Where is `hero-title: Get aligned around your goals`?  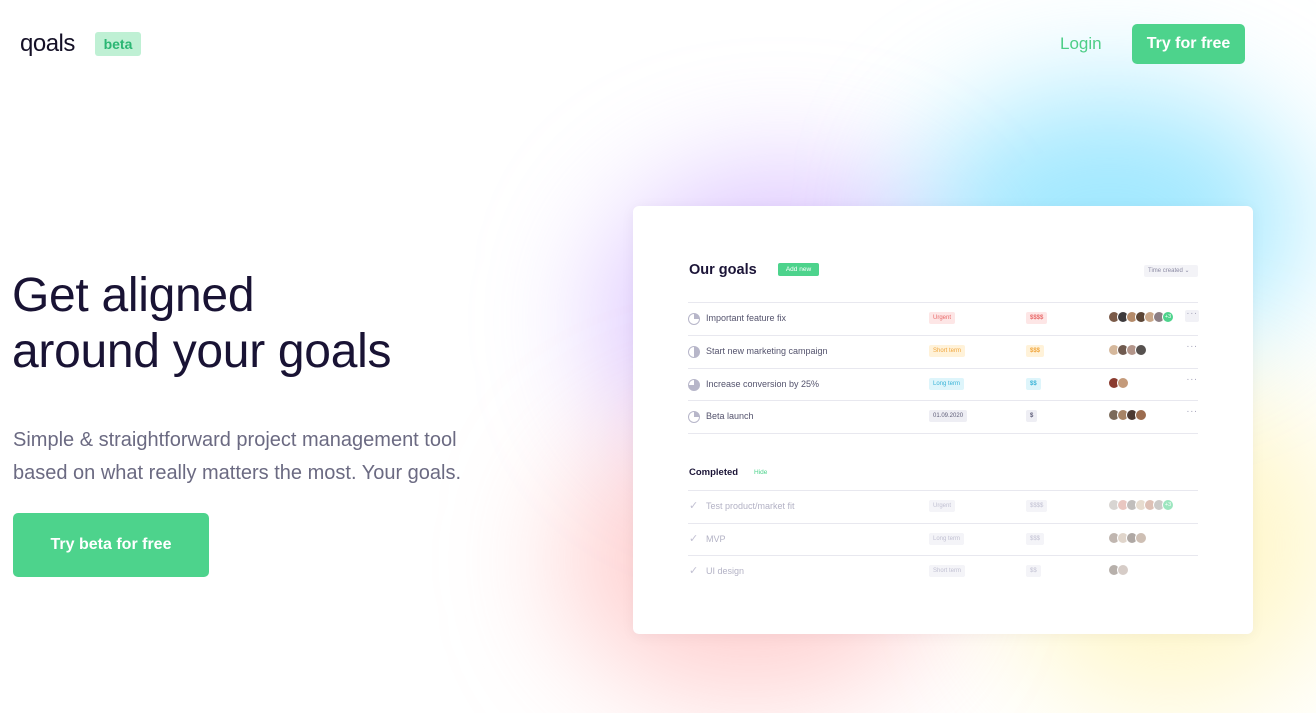
hero-title: Get aligned around your goals is located at coordinates (201, 324).